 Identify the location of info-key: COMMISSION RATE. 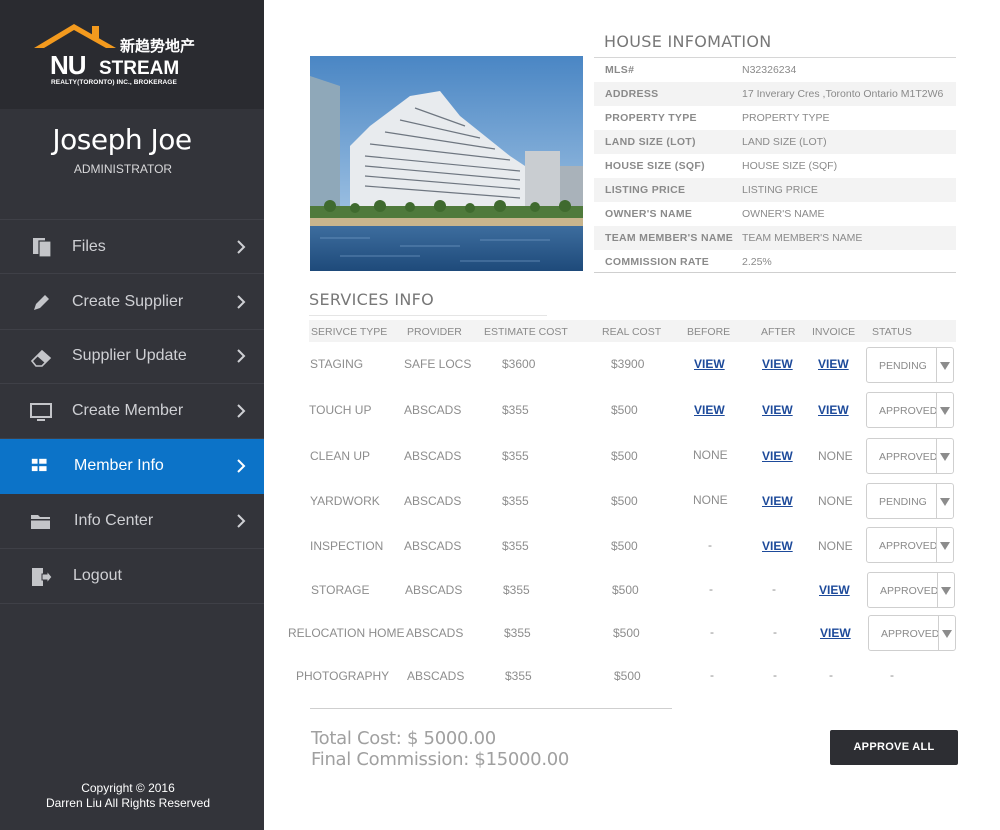
(657, 262).